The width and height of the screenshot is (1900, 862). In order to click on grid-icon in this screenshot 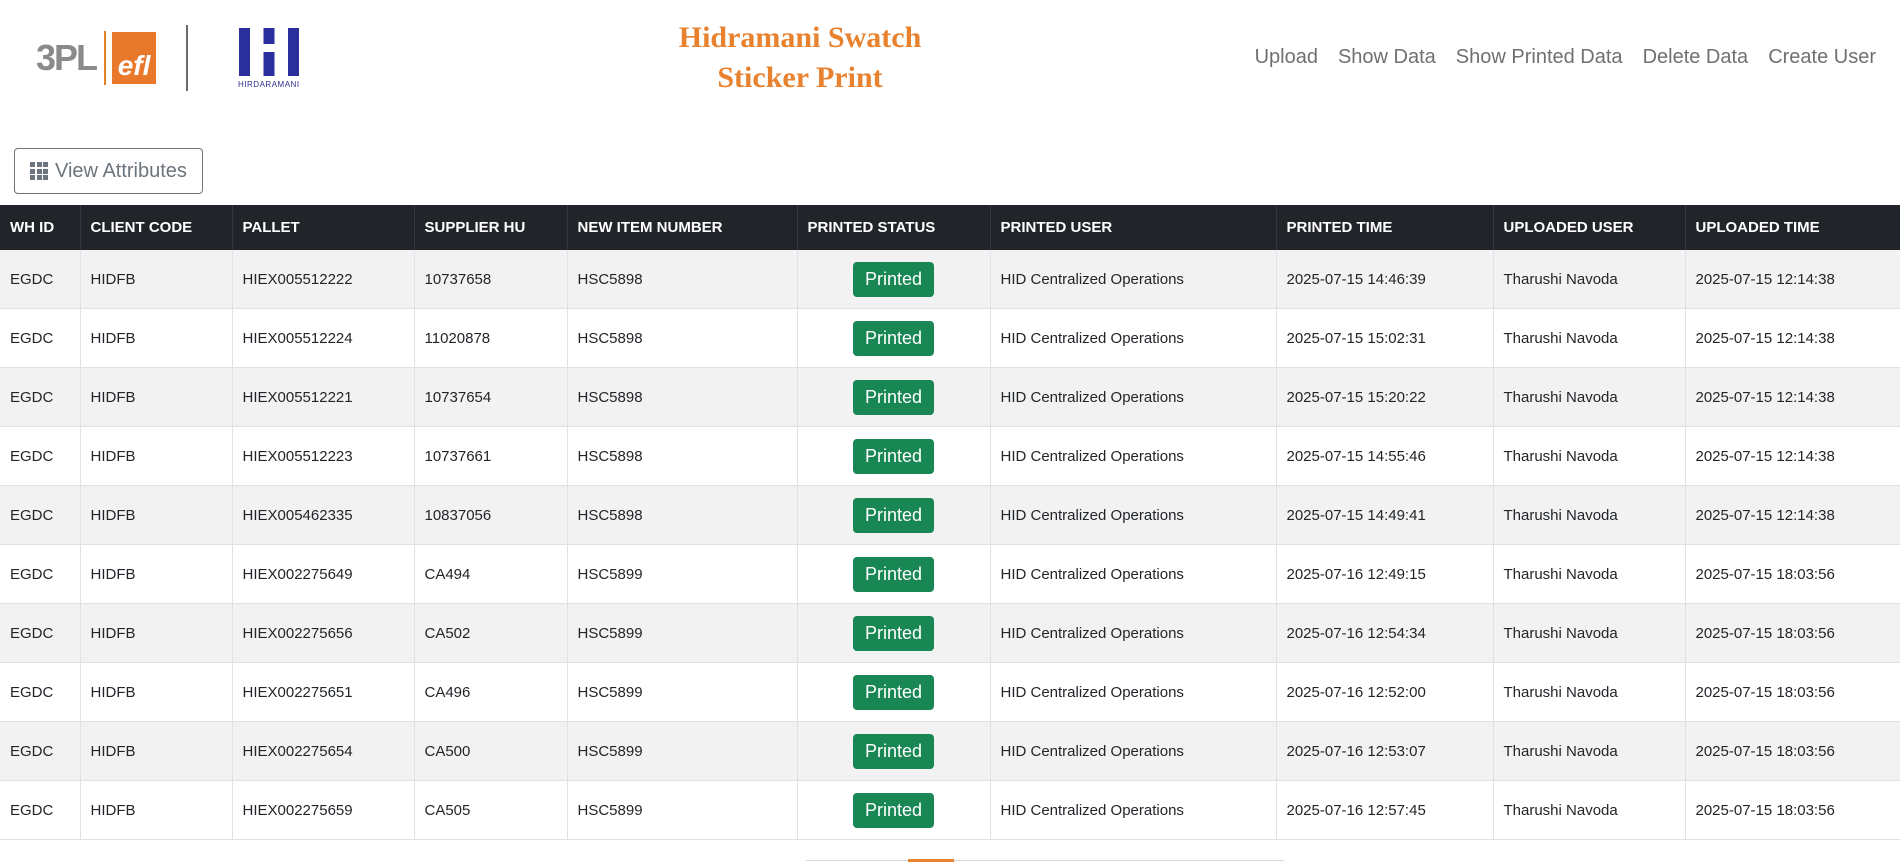, I will do `click(39, 171)`.